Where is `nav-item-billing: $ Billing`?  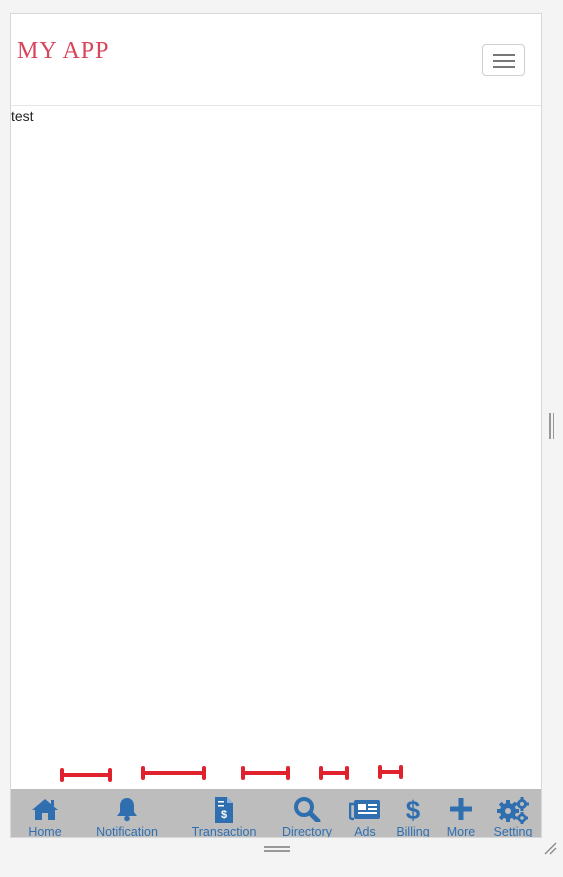 nav-item-billing: $ Billing is located at coordinates (412, 813).